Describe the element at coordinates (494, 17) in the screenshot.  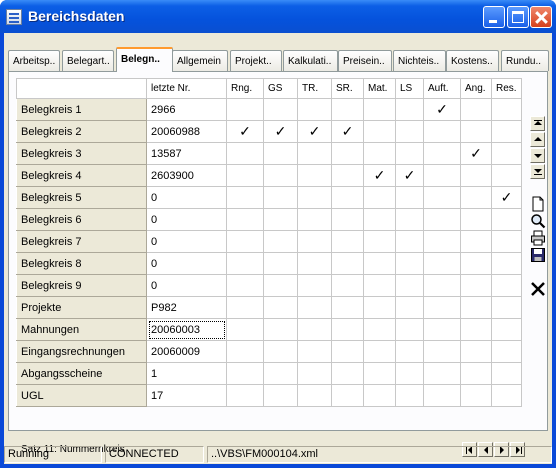
I see `minimize-button` at that location.